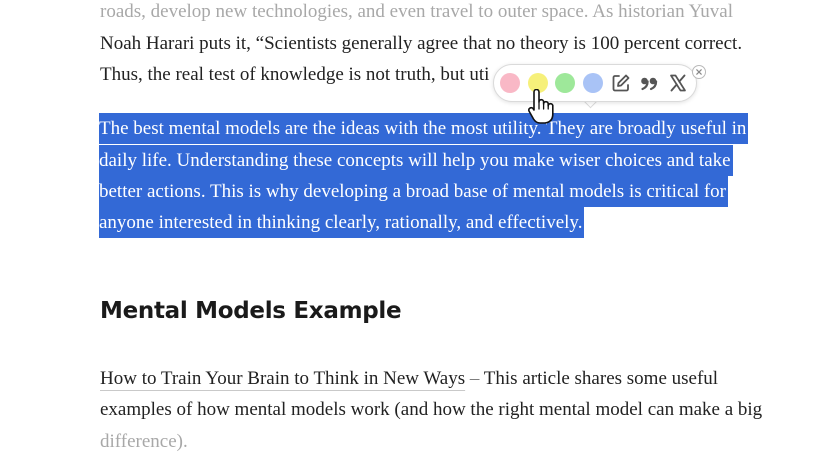 The height and width of the screenshot is (471, 825). I want to click on close-icon, so click(699, 72).